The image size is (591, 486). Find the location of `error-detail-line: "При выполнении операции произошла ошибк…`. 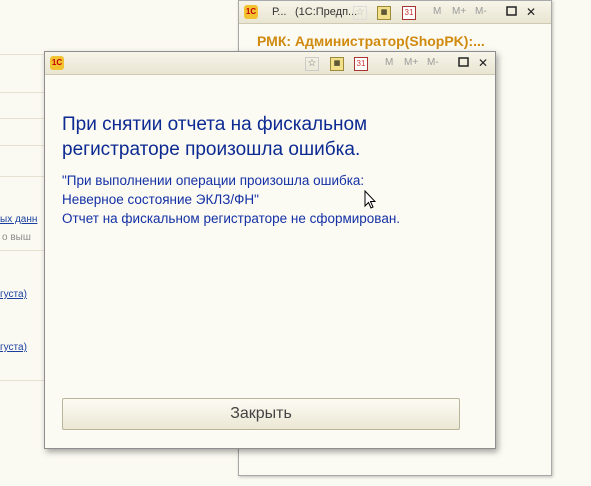

error-detail-line: "При выполнении операции произошла ошибк… is located at coordinates (213, 180).